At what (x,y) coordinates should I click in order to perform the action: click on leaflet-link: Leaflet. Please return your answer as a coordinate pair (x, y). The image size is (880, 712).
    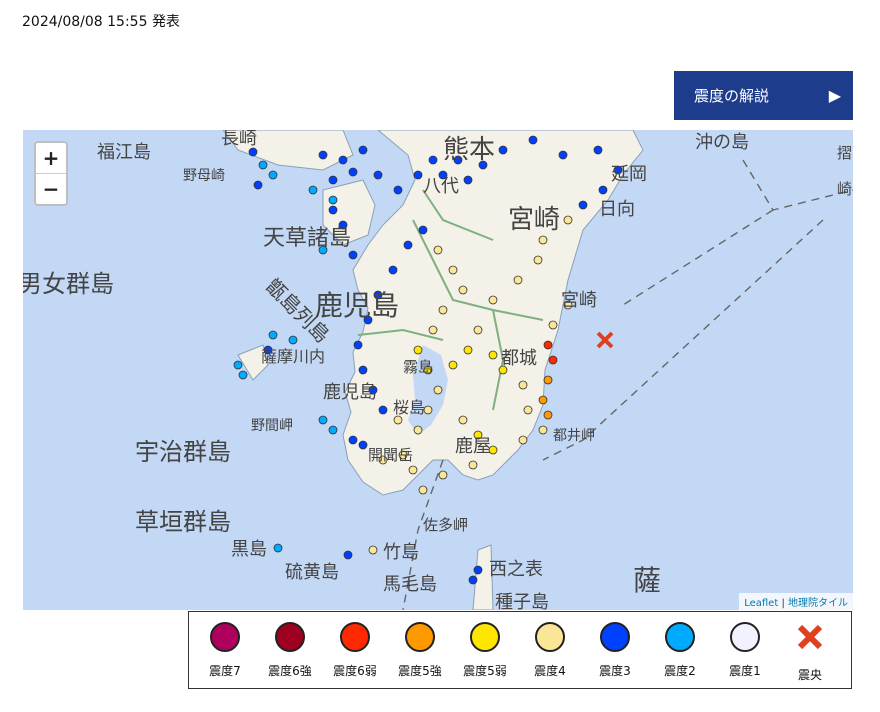
    Looking at the image, I should click on (761, 603).